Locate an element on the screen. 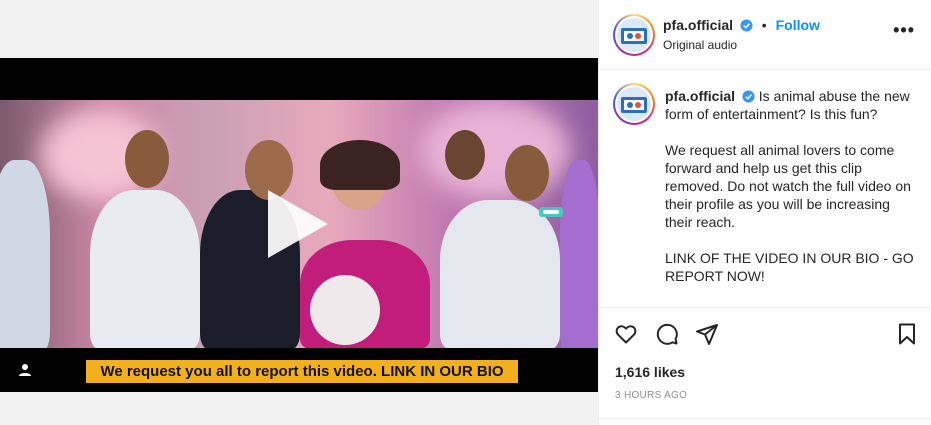  more-options-icon: ••• is located at coordinates (904, 30).